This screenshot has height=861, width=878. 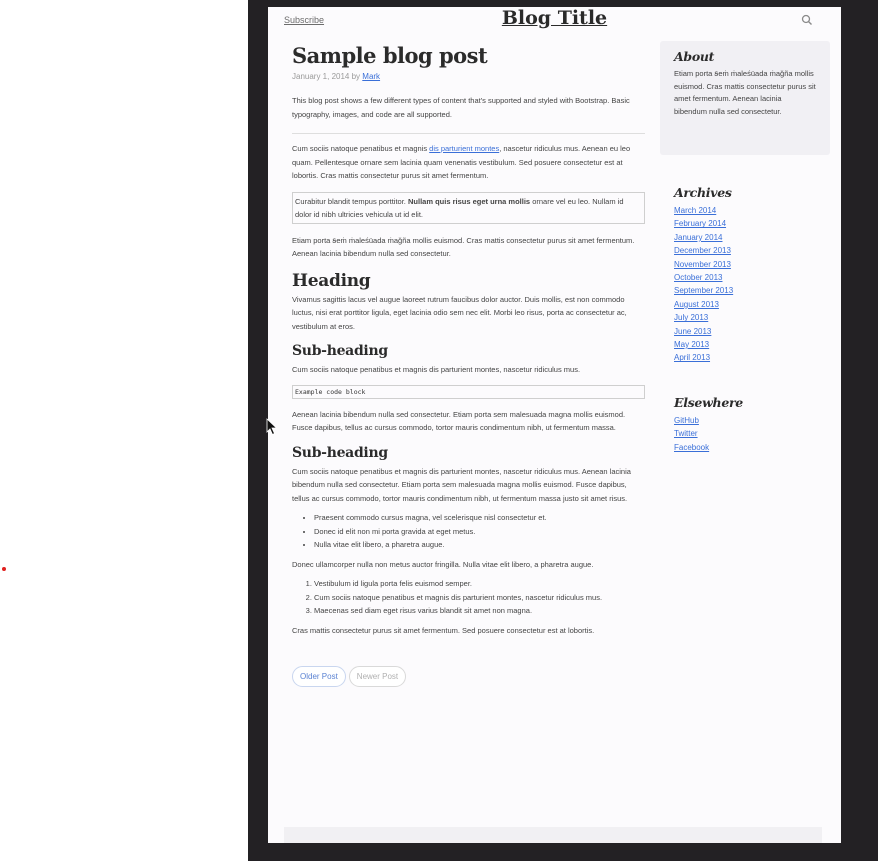 What do you see at coordinates (752, 264) in the screenshot?
I see `archive-link: November 2013` at bounding box center [752, 264].